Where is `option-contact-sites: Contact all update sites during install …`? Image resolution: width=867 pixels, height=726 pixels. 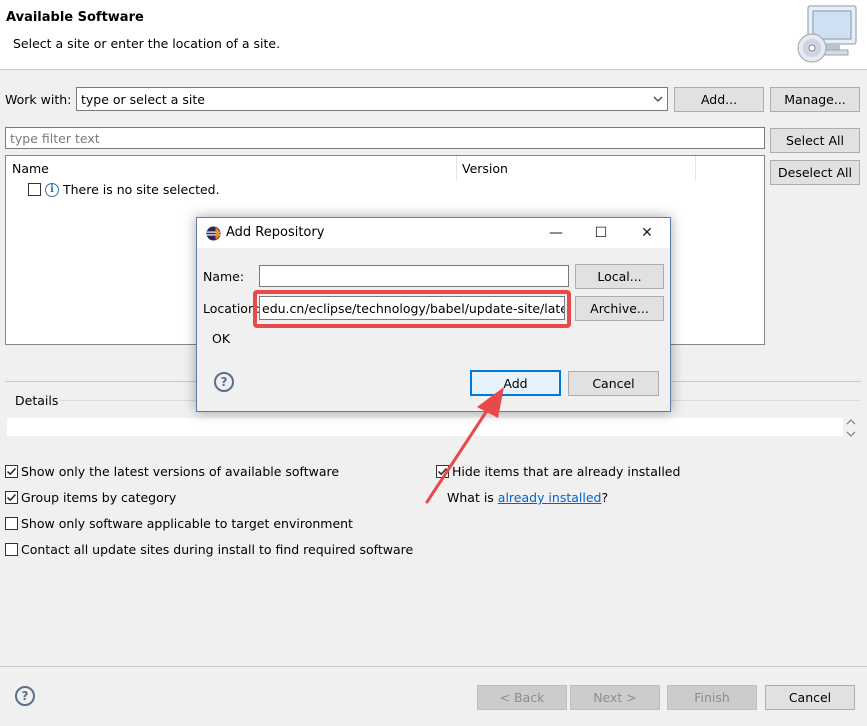
option-contact-sites: Contact all update sites during install … is located at coordinates (209, 549).